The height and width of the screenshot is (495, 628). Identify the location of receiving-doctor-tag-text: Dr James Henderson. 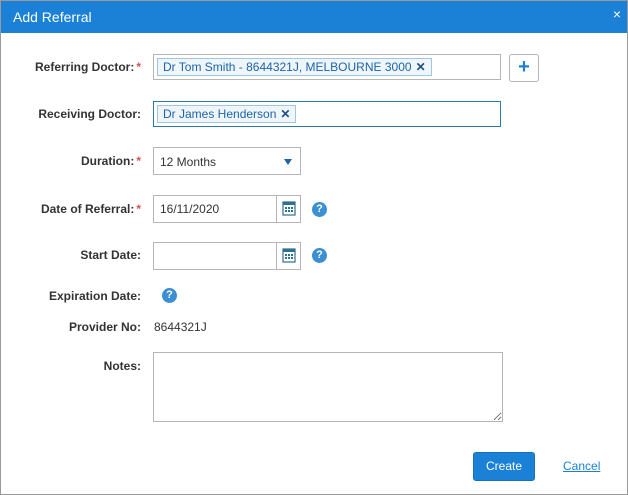
(220, 114).